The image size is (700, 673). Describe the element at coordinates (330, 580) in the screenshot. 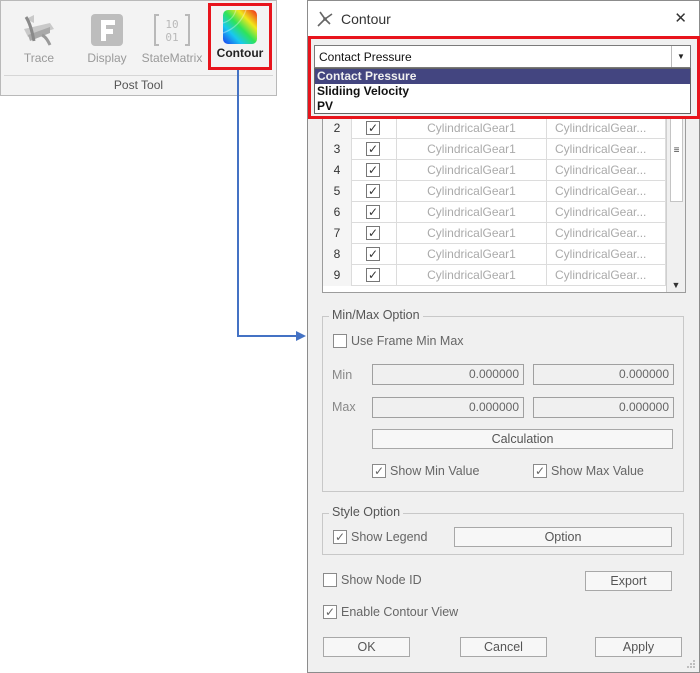

I see `show-node-id-box` at that location.